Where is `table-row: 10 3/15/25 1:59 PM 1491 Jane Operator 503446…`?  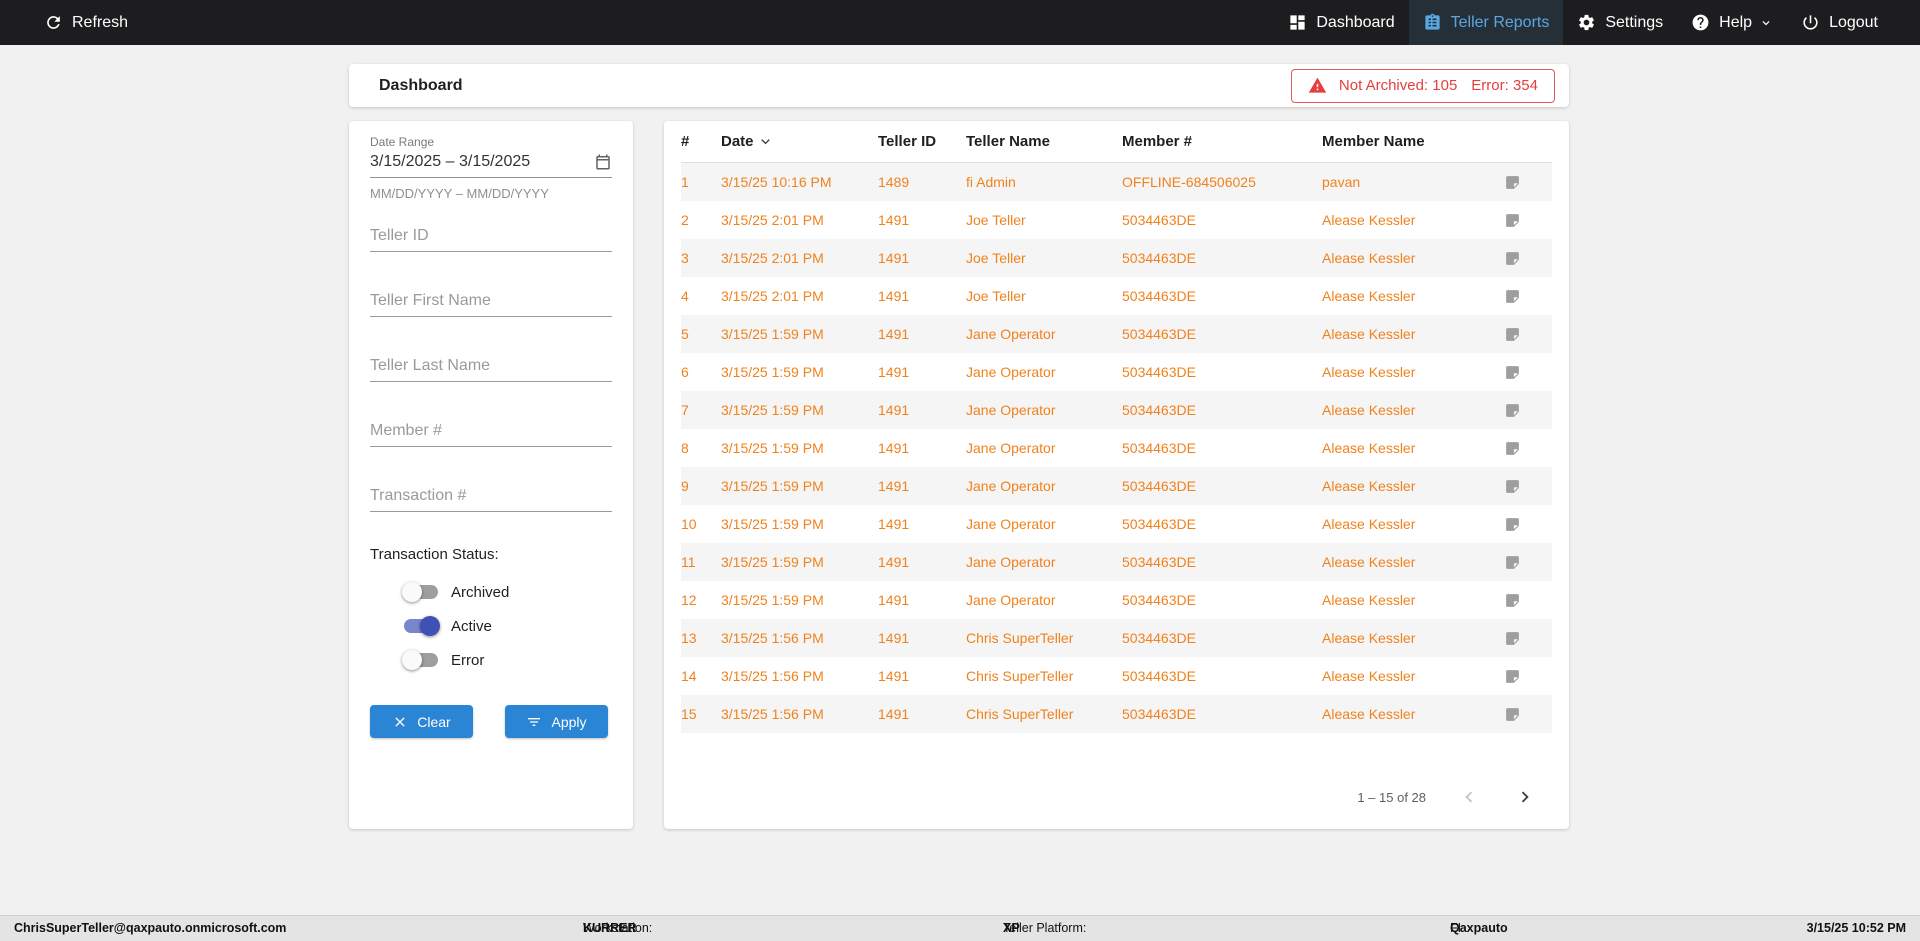 table-row: 10 3/15/25 1:59 PM 1491 Jane Operator 503446… is located at coordinates (1116, 524).